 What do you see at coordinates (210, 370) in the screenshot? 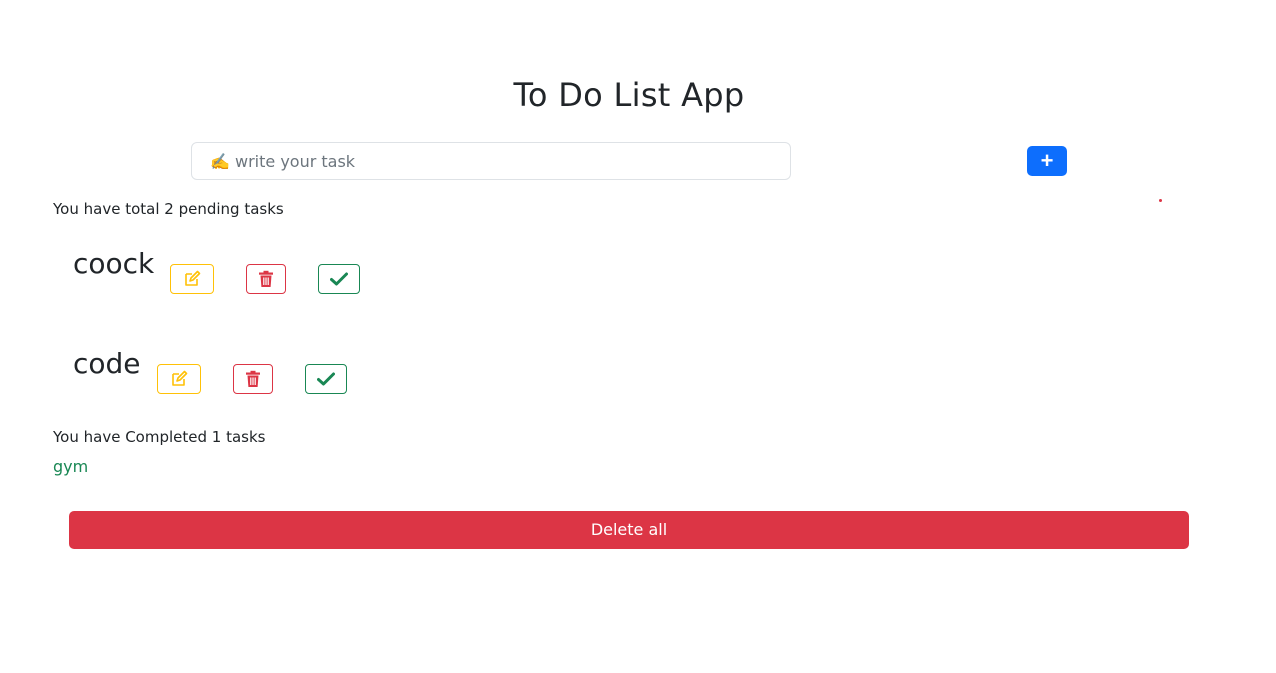
I see `task-item: code` at bounding box center [210, 370].